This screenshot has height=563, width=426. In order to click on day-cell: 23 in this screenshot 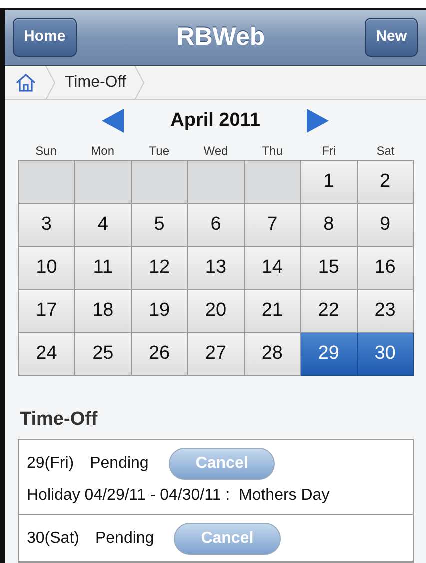, I will do `click(386, 311)`.